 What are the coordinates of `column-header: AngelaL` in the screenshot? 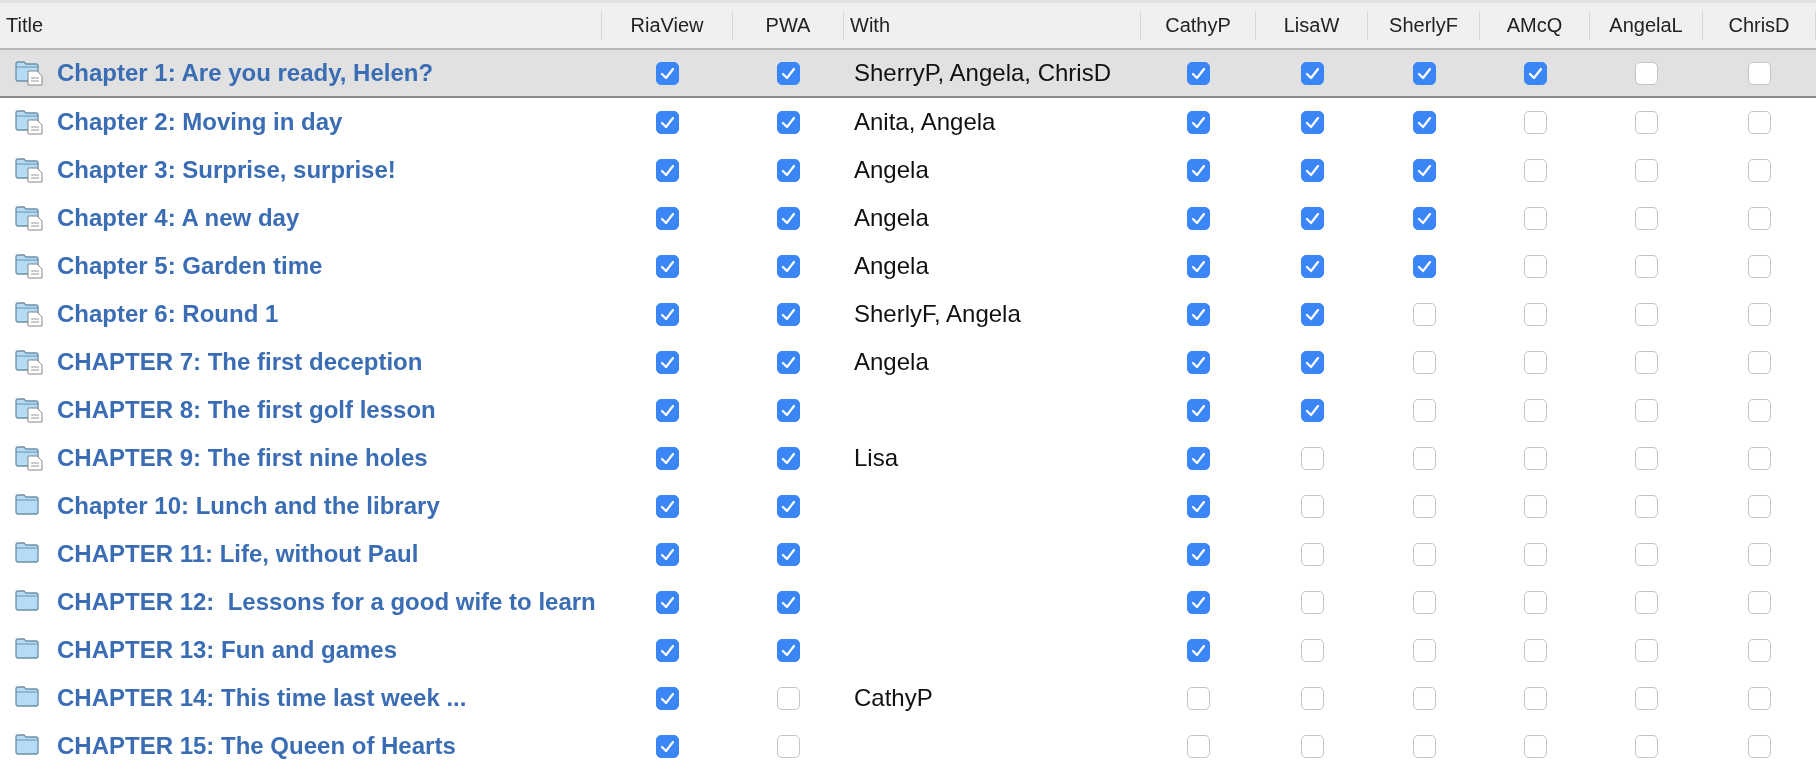 It's located at (1646, 25).